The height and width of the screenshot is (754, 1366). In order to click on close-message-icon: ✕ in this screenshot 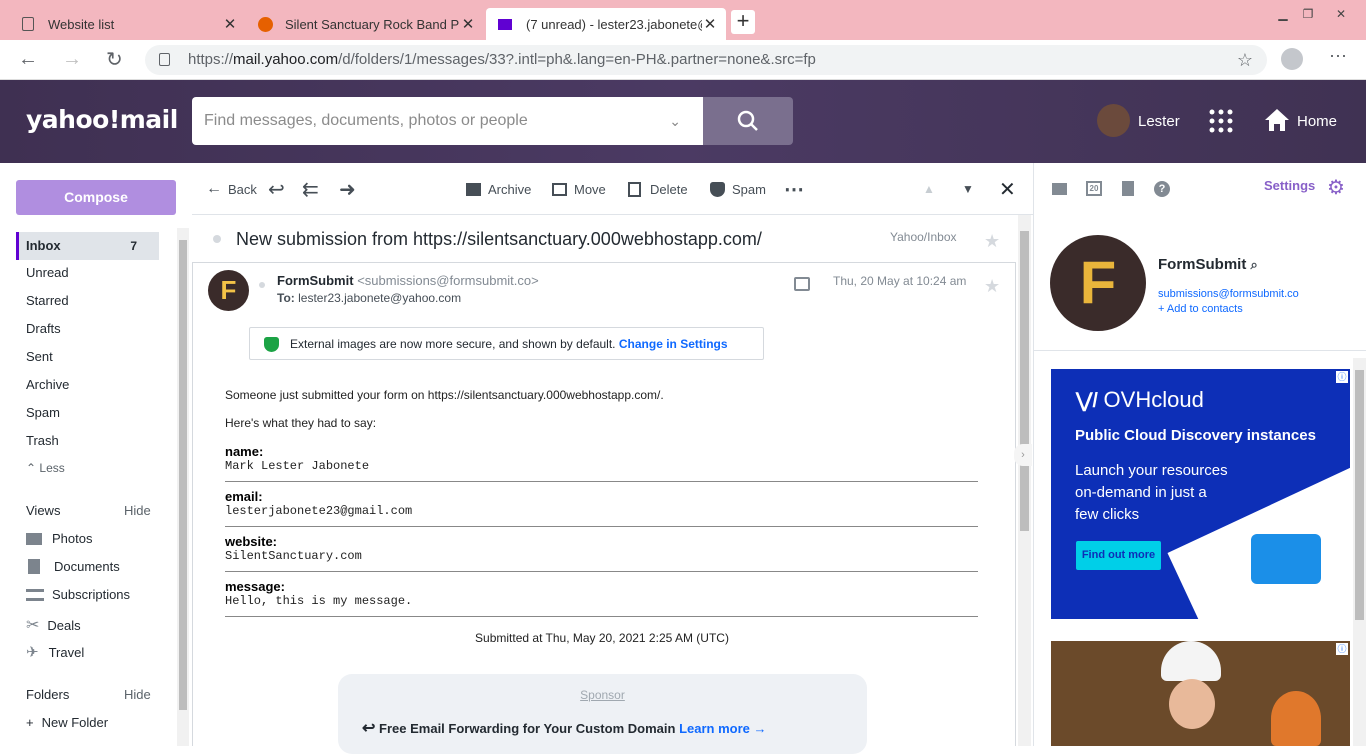, I will do `click(1007, 189)`.